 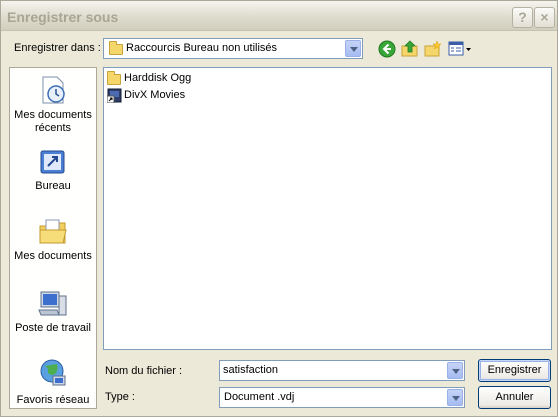 I want to click on place-my-documents: Mes documents, so click(x=53, y=240).